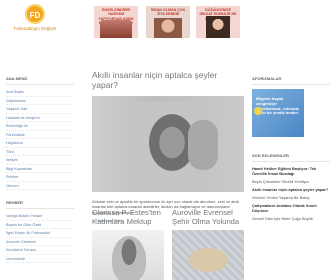 The width and height of the screenshot is (336, 280). I want to click on rehber-item: Varlığa Bakan Yoldan, so click(40, 216).